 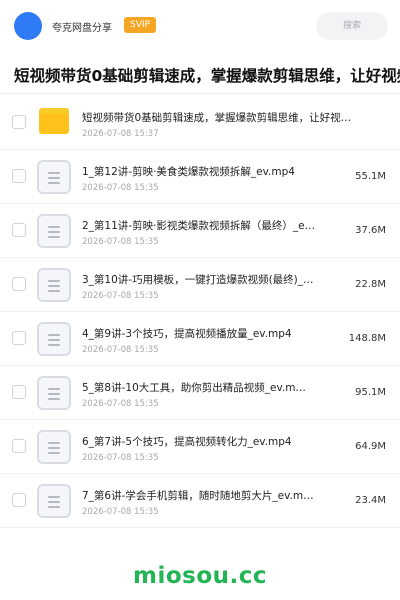 I want to click on file-size: 22.8M, so click(x=370, y=284).